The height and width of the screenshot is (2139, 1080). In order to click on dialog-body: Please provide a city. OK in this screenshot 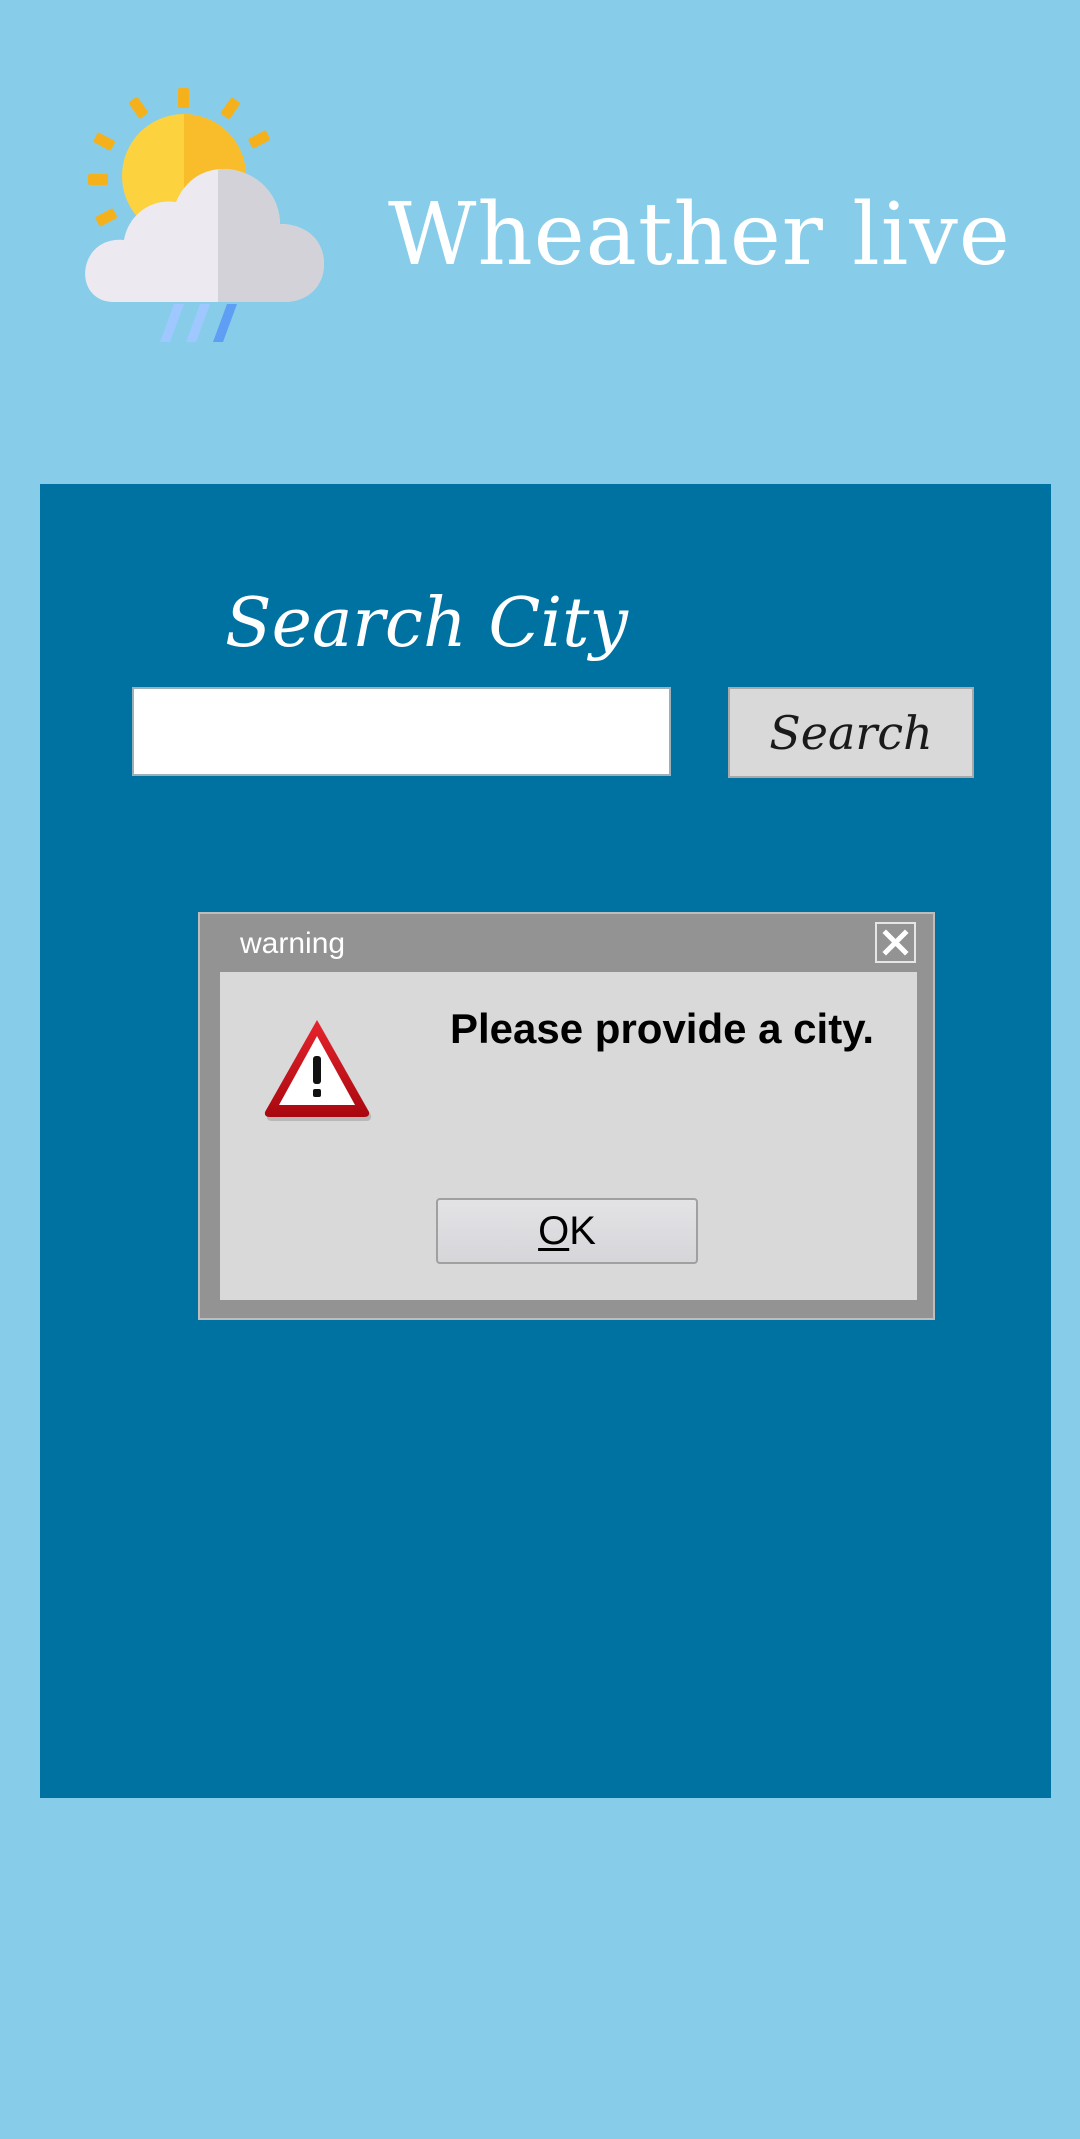, I will do `click(568, 1136)`.